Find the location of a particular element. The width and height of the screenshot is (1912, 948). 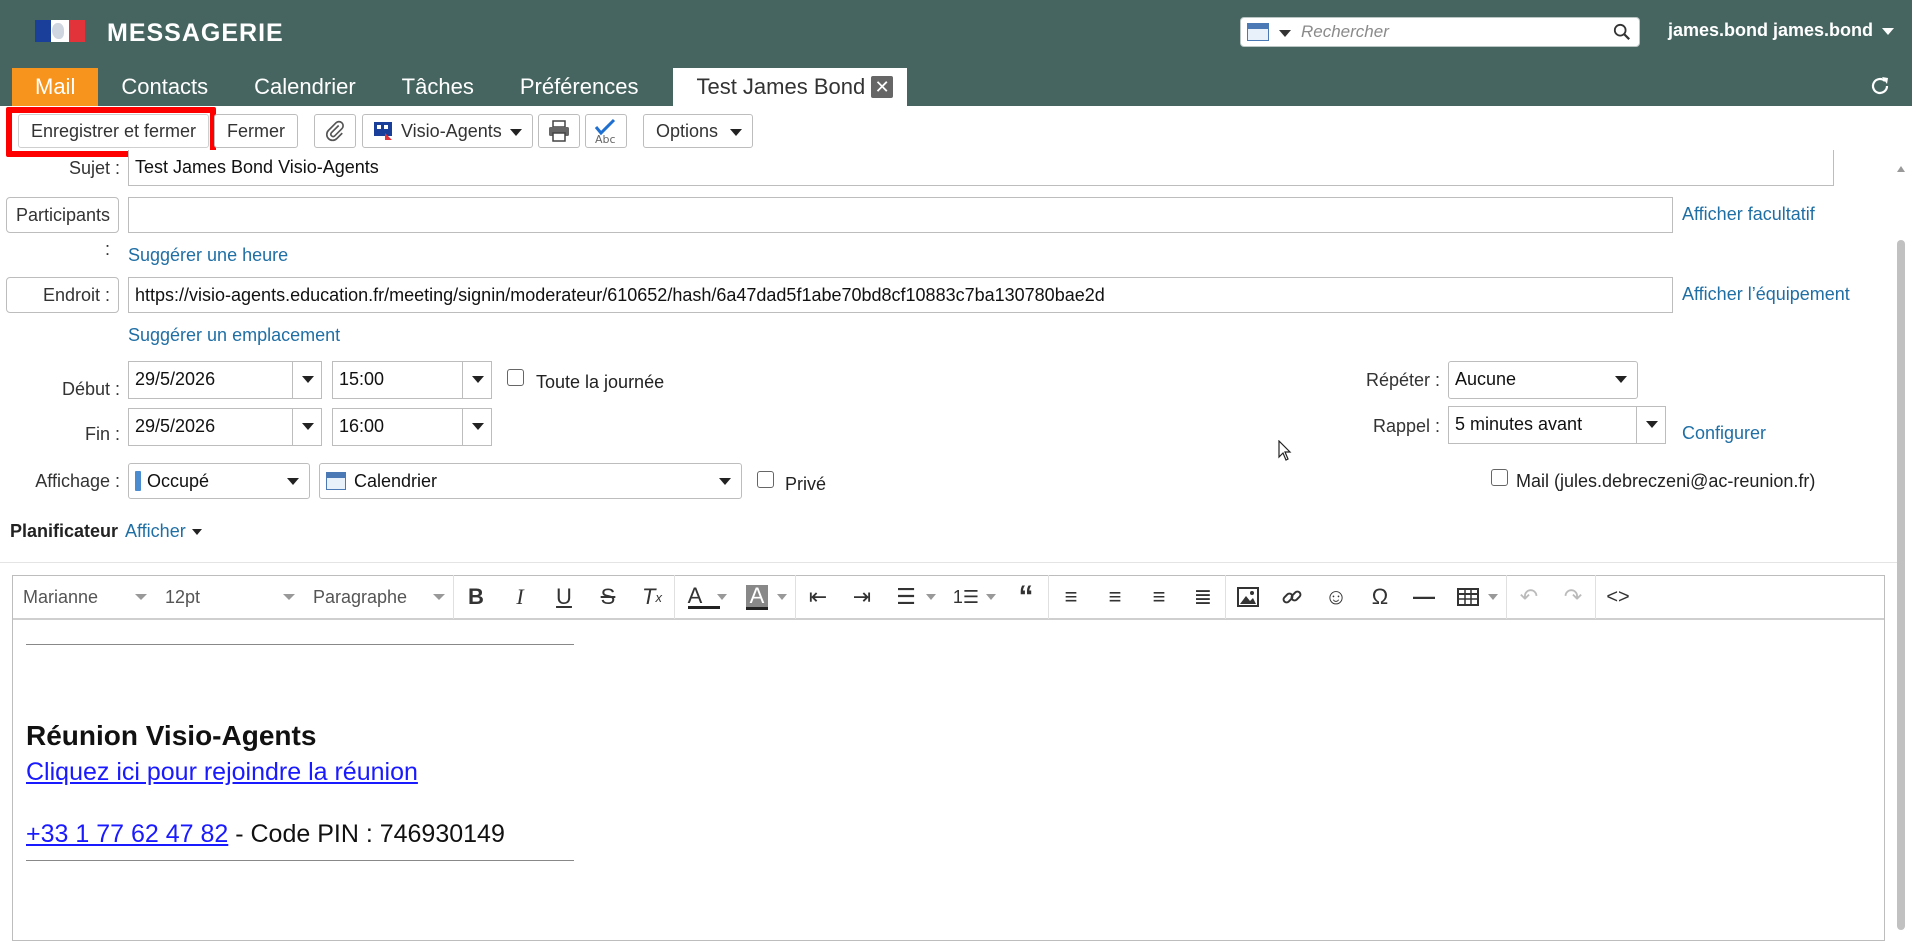

end-date-input: 29/5/2026 is located at coordinates (225, 427).